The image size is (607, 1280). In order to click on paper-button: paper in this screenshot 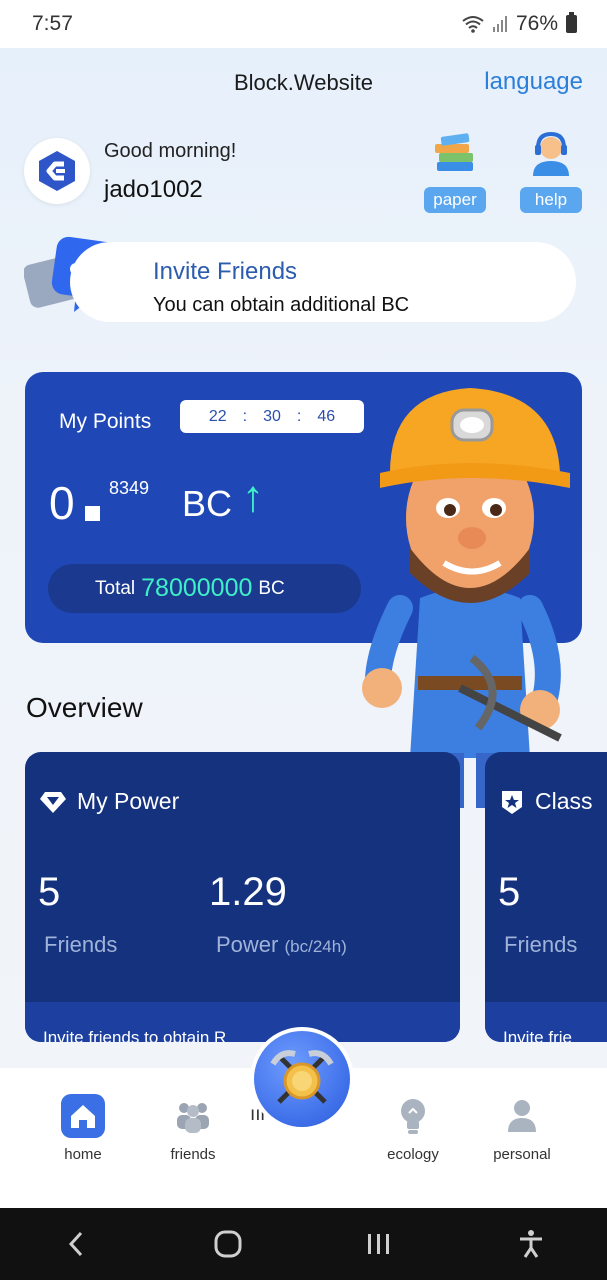, I will do `click(455, 170)`.